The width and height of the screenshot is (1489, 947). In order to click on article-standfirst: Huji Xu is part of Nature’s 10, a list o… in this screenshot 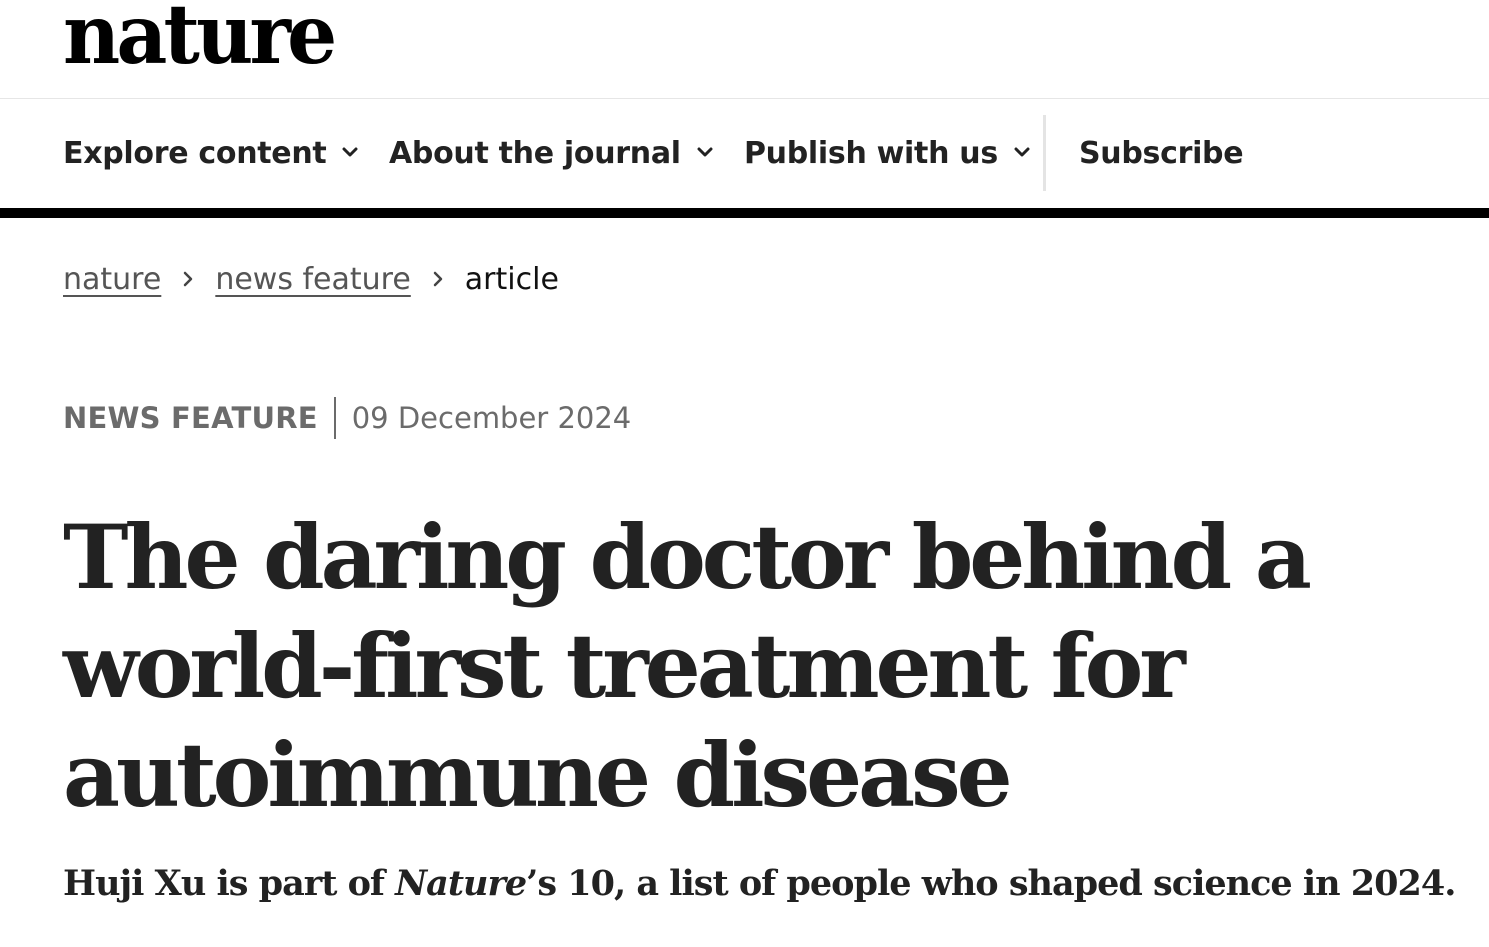, I will do `click(763, 884)`.